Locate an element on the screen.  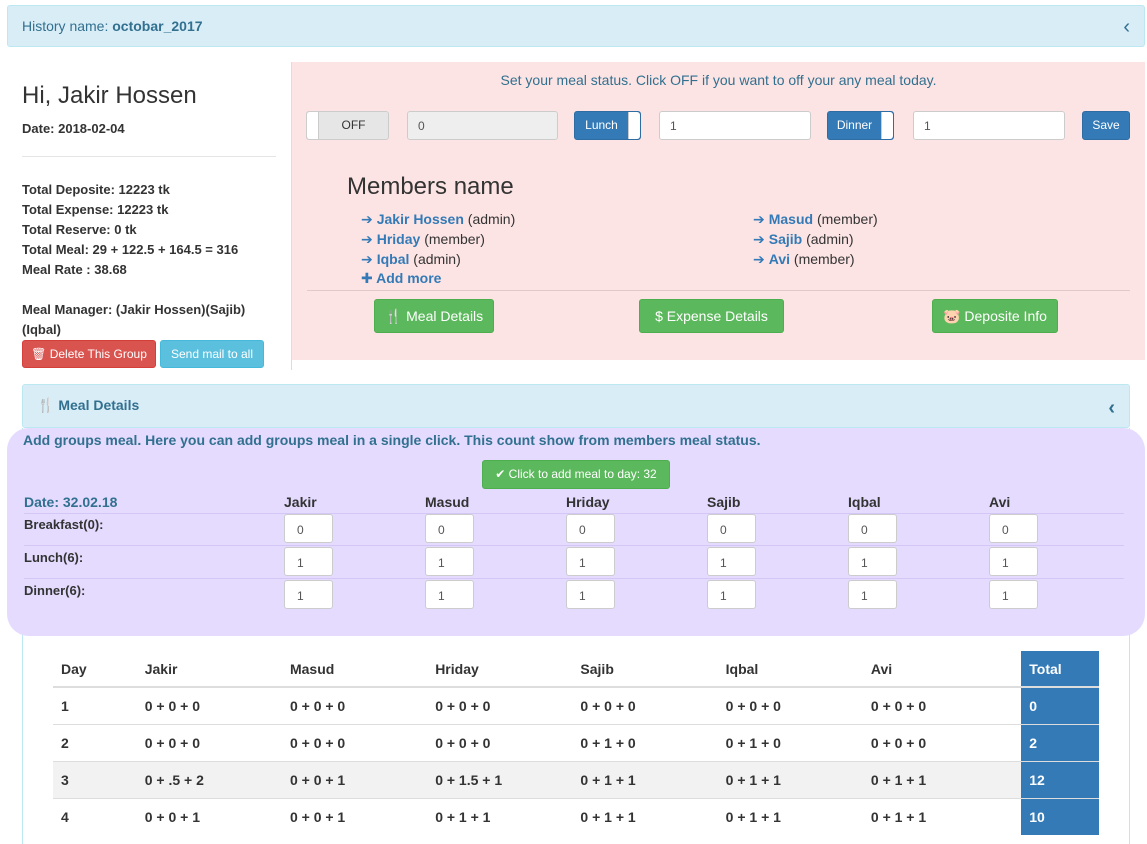
member-name: Iqbal is located at coordinates (393, 259).